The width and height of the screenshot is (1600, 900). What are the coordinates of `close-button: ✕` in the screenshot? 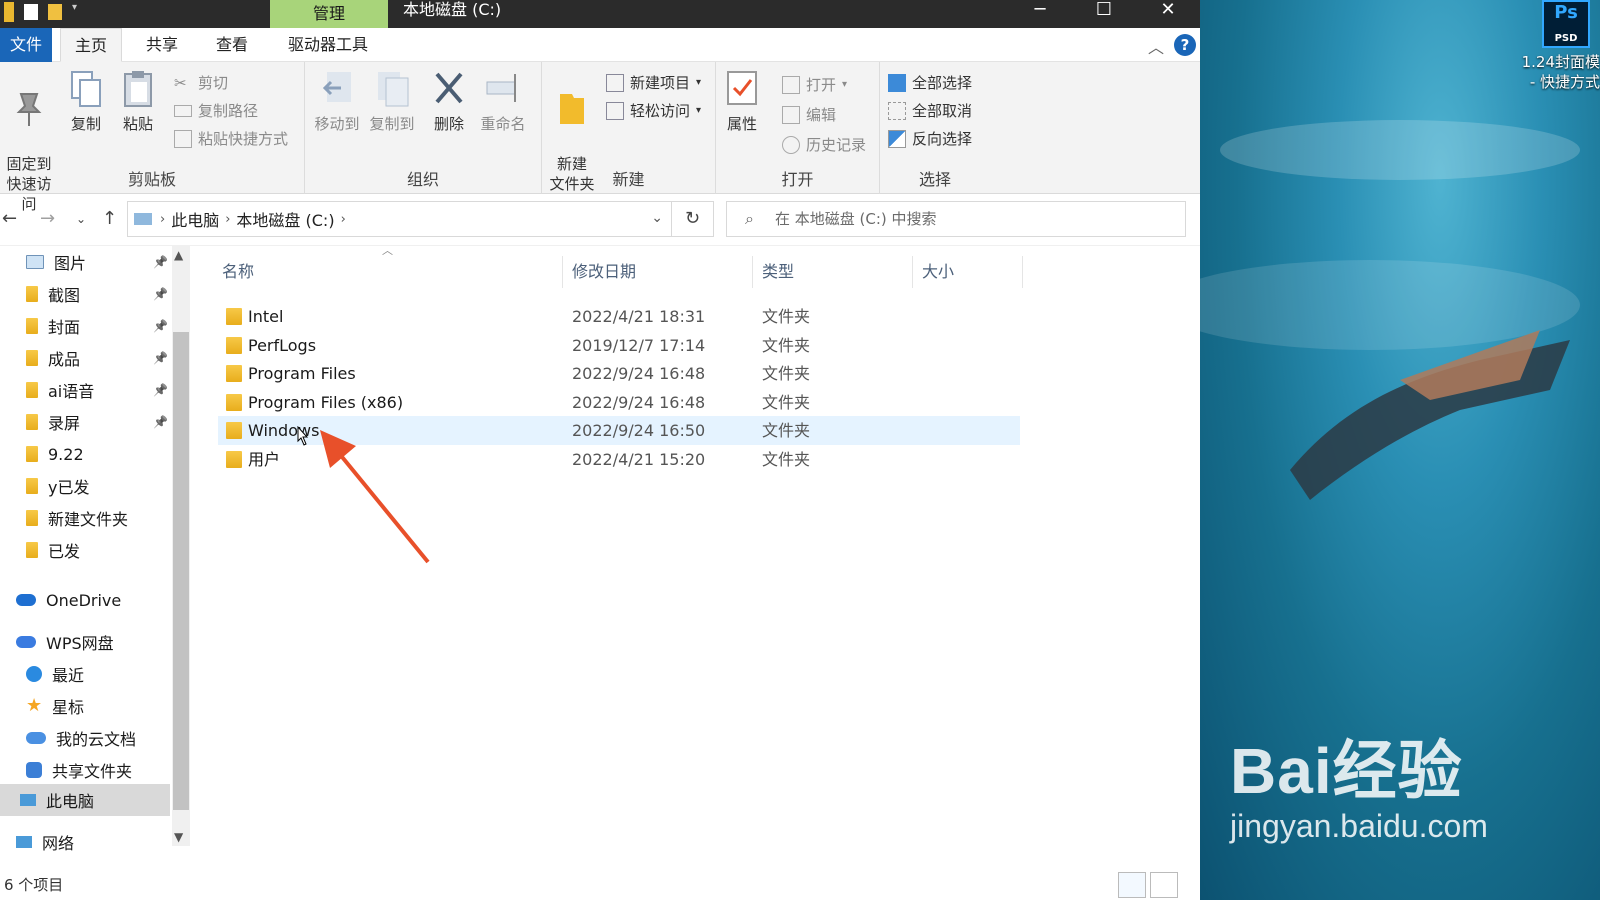 It's located at (1168, 14).